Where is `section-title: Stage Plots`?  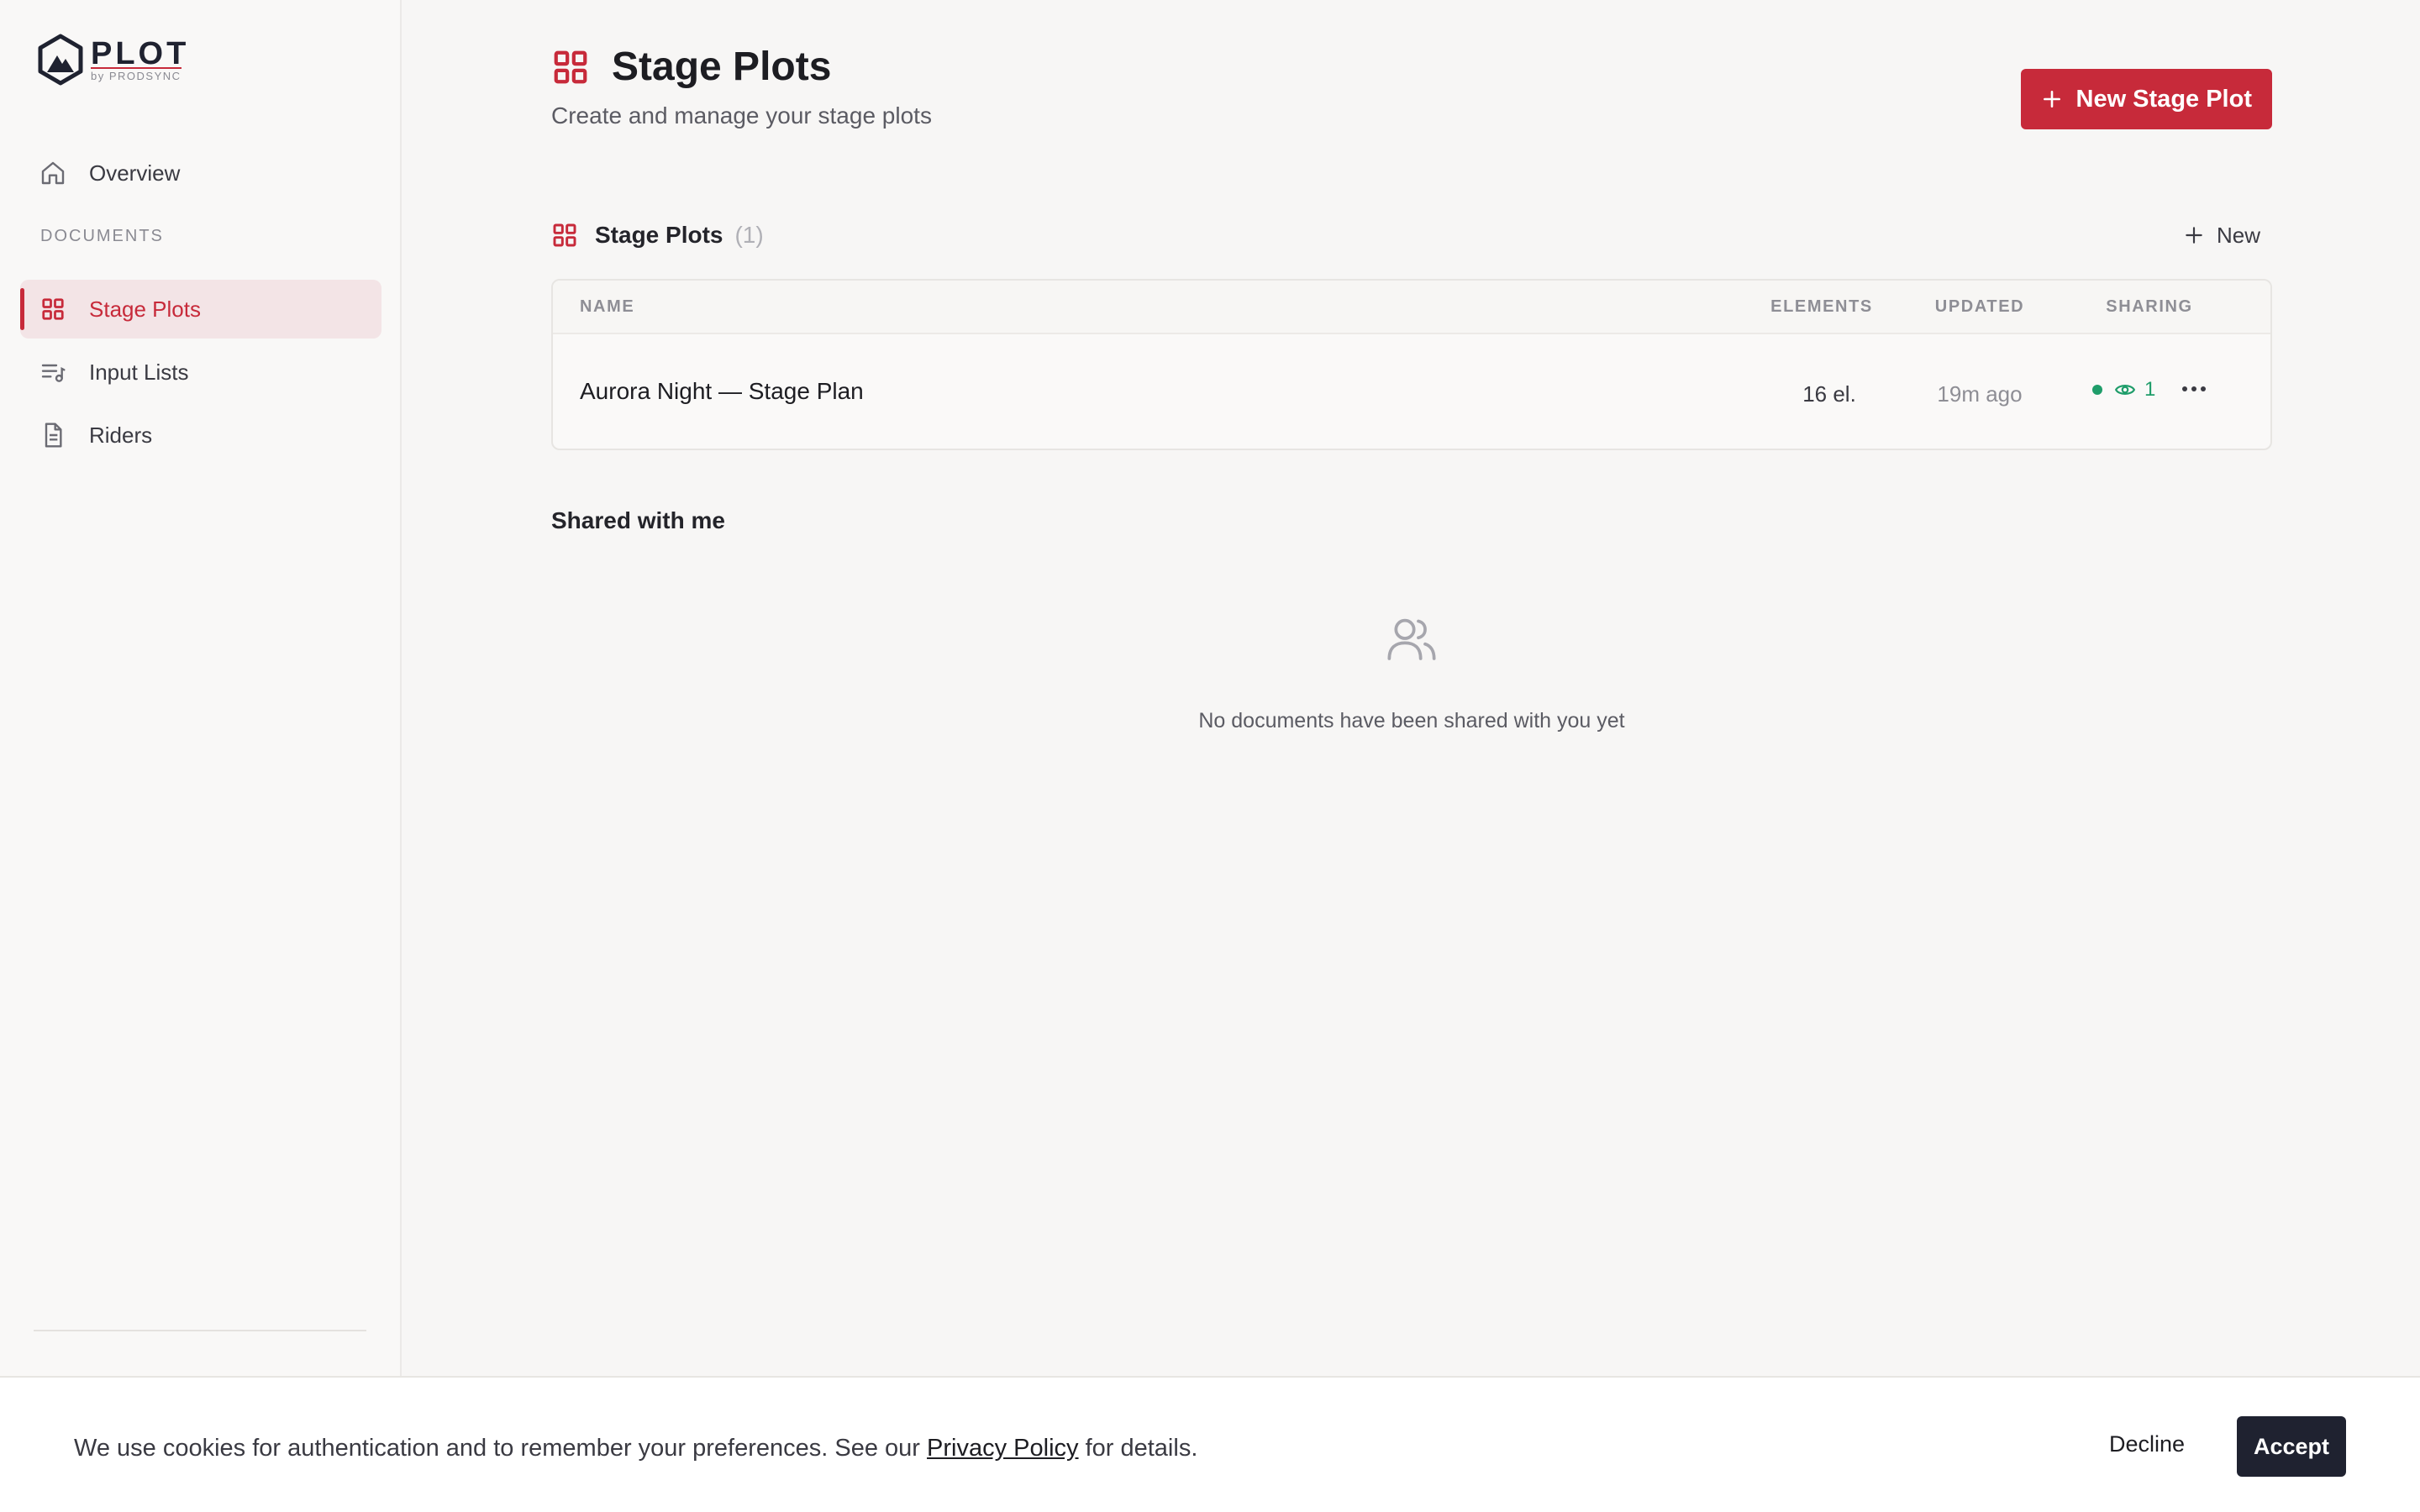 section-title: Stage Plots is located at coordinates (659, 235).